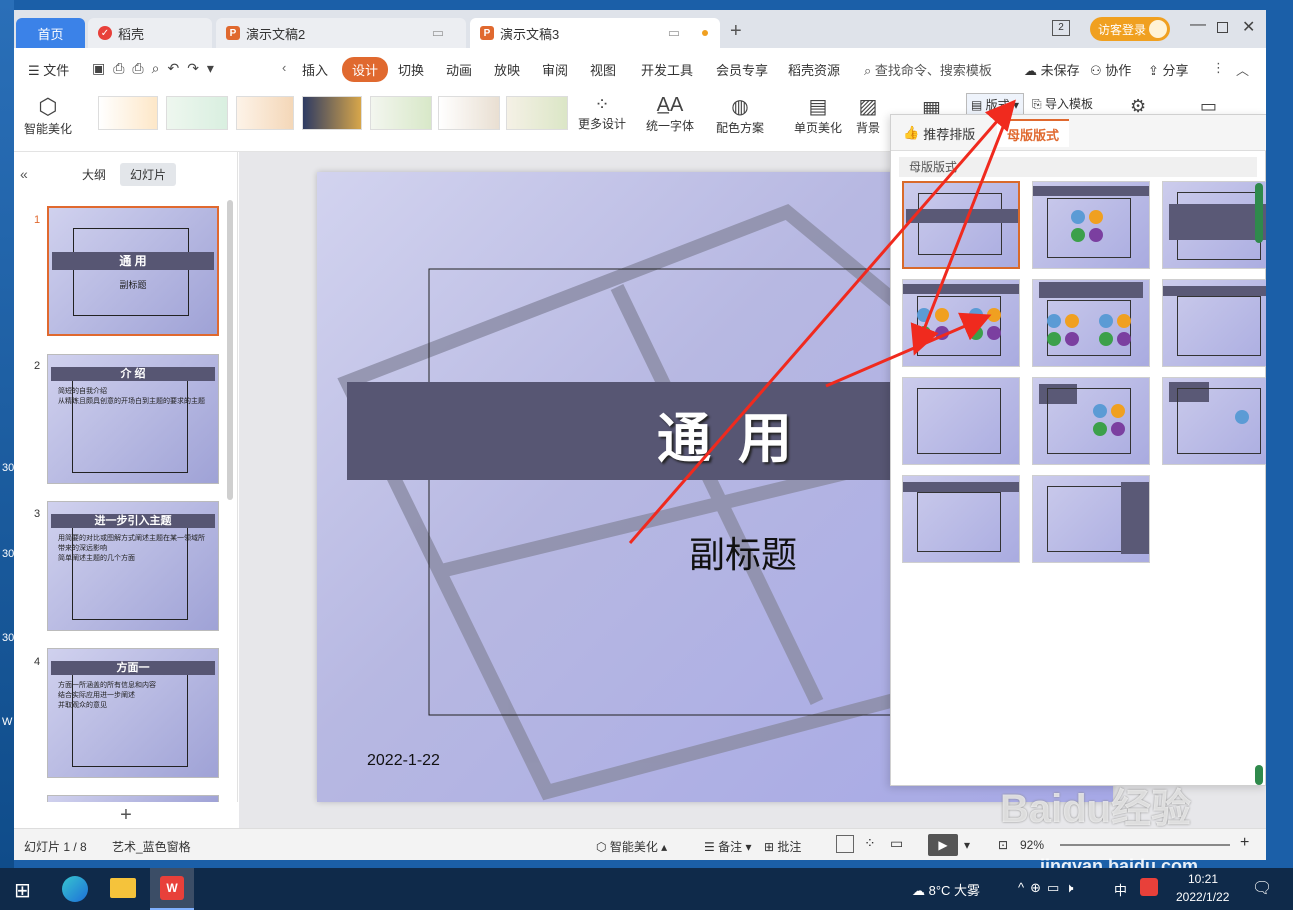 This screenshot has width=1293, height=910. What do you see at coordinates (818, 115) in the screenshot?
I see `single-page-button: ▤ 单页美化` at bounding box center [818, 115].